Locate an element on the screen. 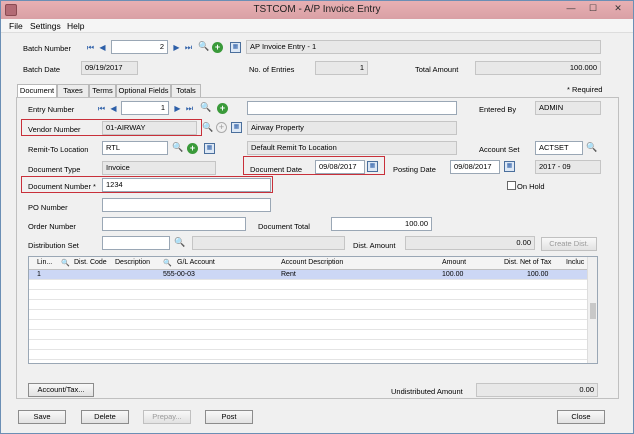 The width and height of the screenshot is (634, 434). menu-help: Help is located at coordinates (75, 26).